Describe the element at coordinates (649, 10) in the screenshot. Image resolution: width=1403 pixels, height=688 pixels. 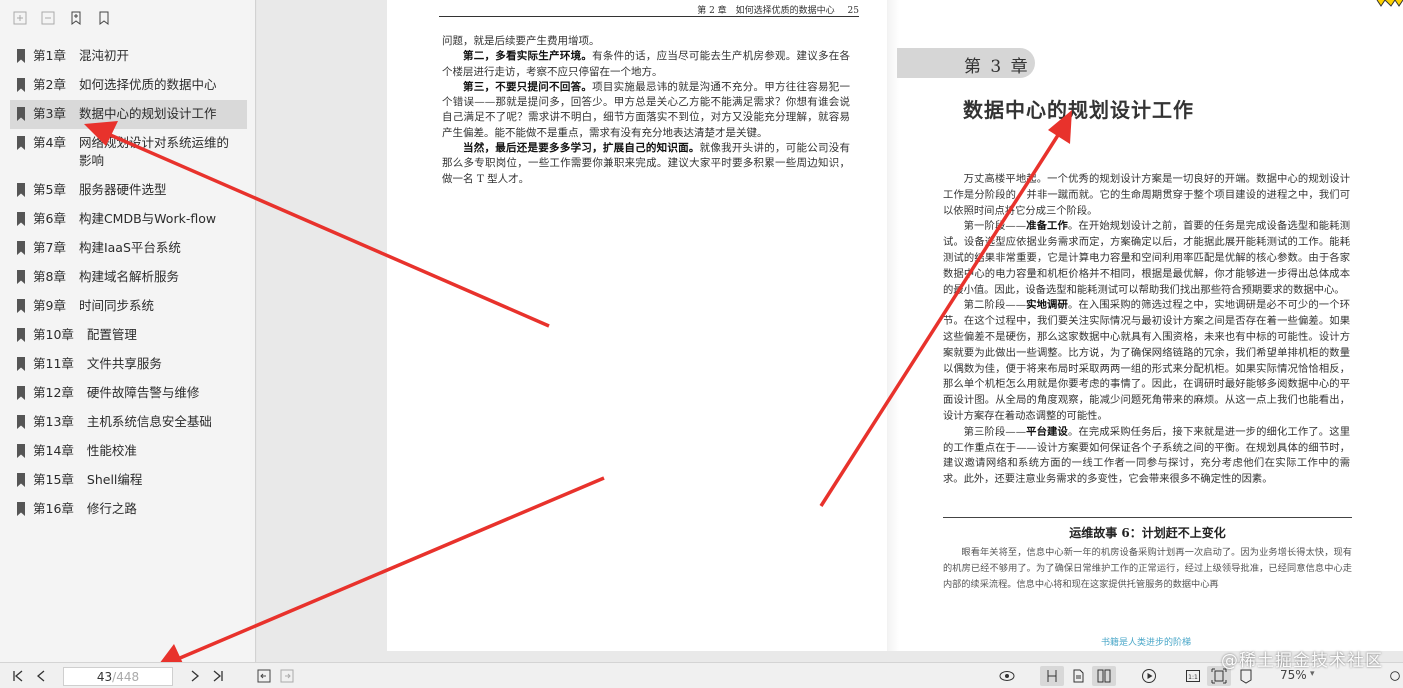
I see `running-header: 第 2 章 如何选择优质的数据中心 25` at that location.